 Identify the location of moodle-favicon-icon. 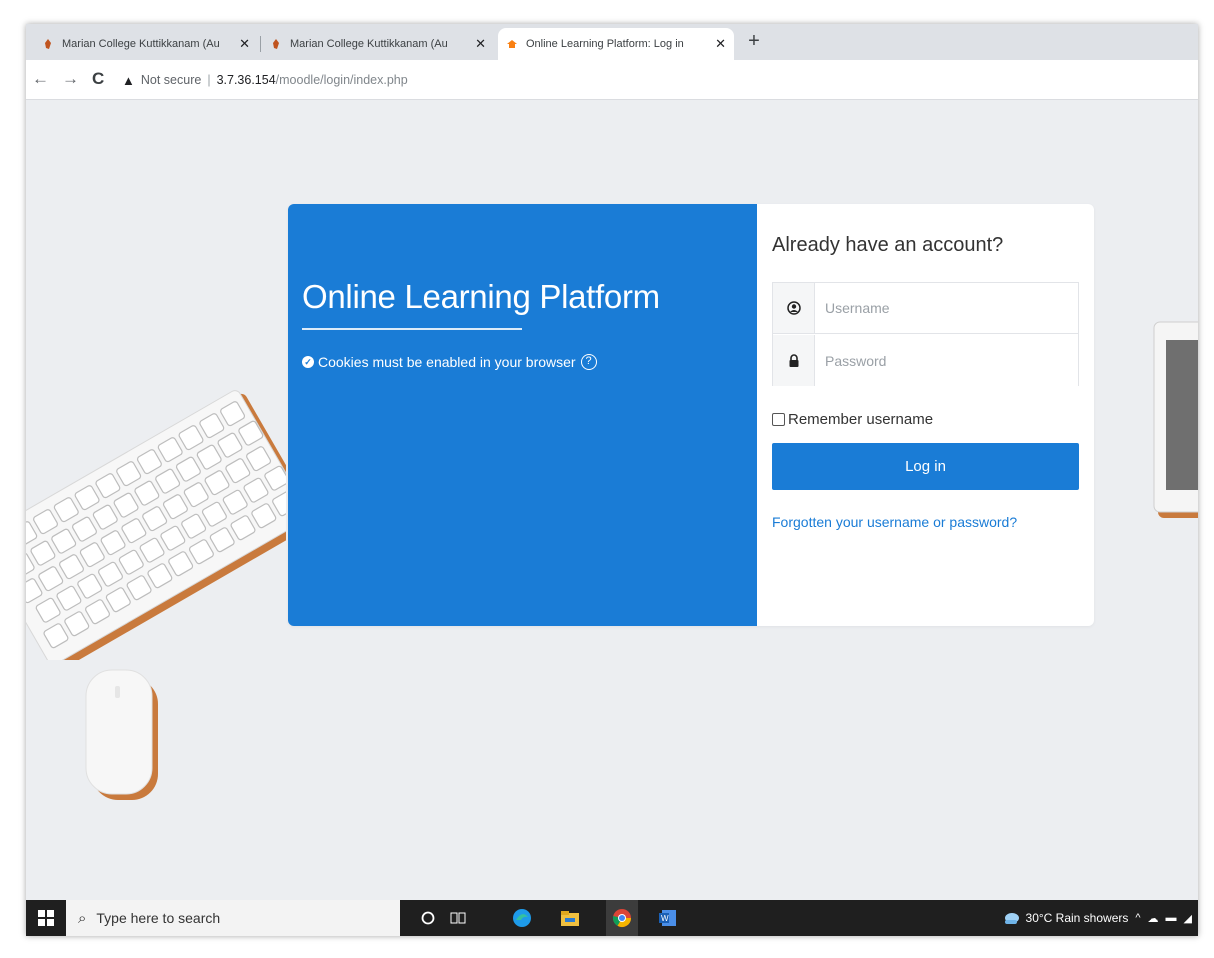
(512, 44).